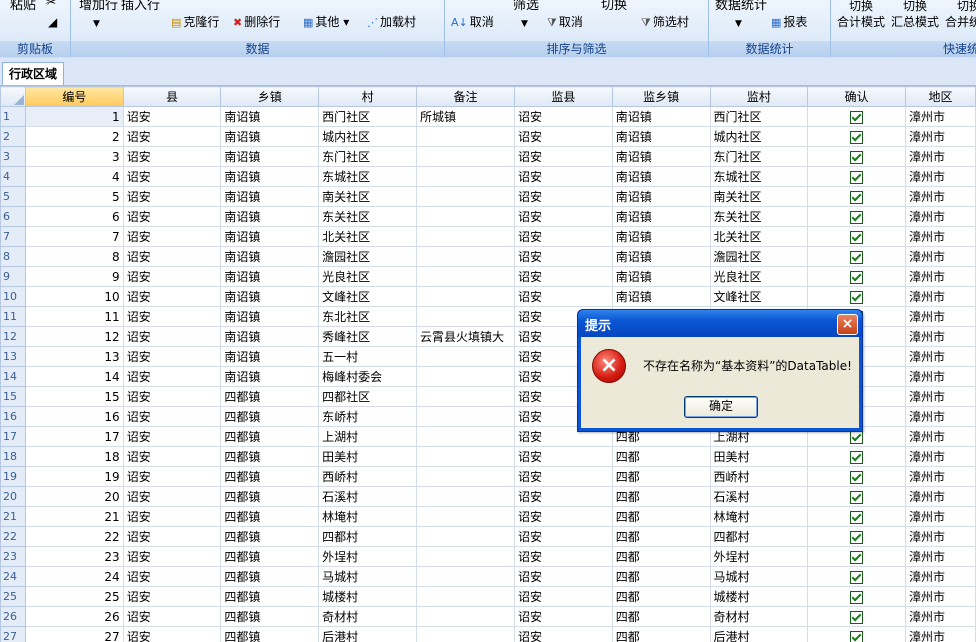 The width and height of the screenshot is (976, 642). I want to click on row-number: 17, so click(13, 436).